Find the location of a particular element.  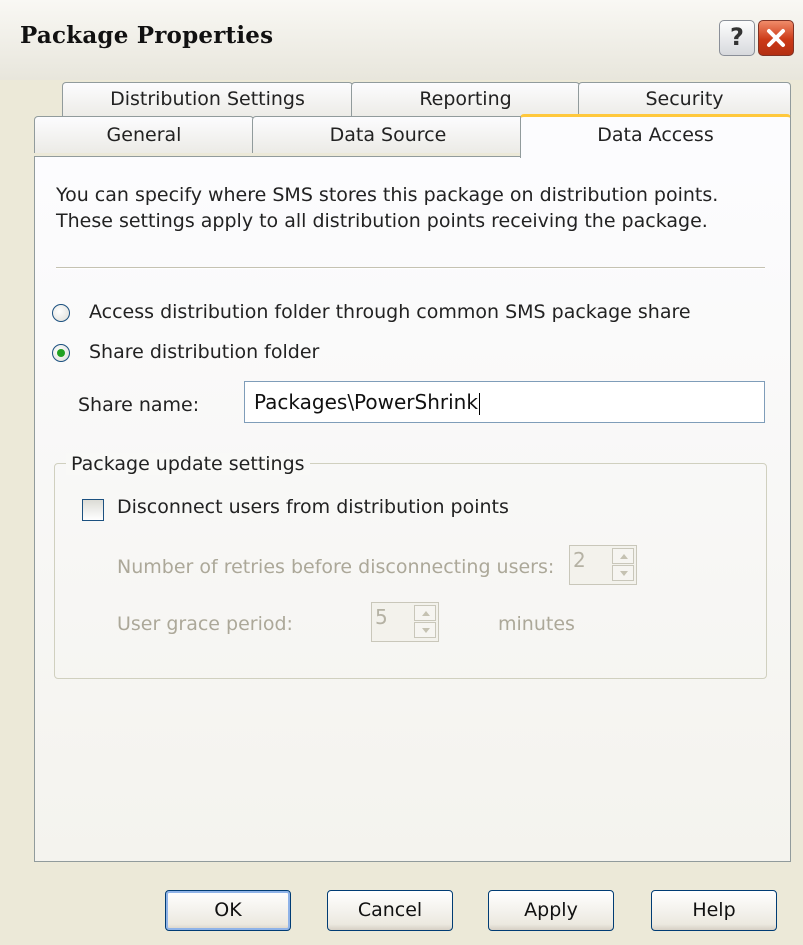

help-title-button: ? is located at coordinates (737, 38).